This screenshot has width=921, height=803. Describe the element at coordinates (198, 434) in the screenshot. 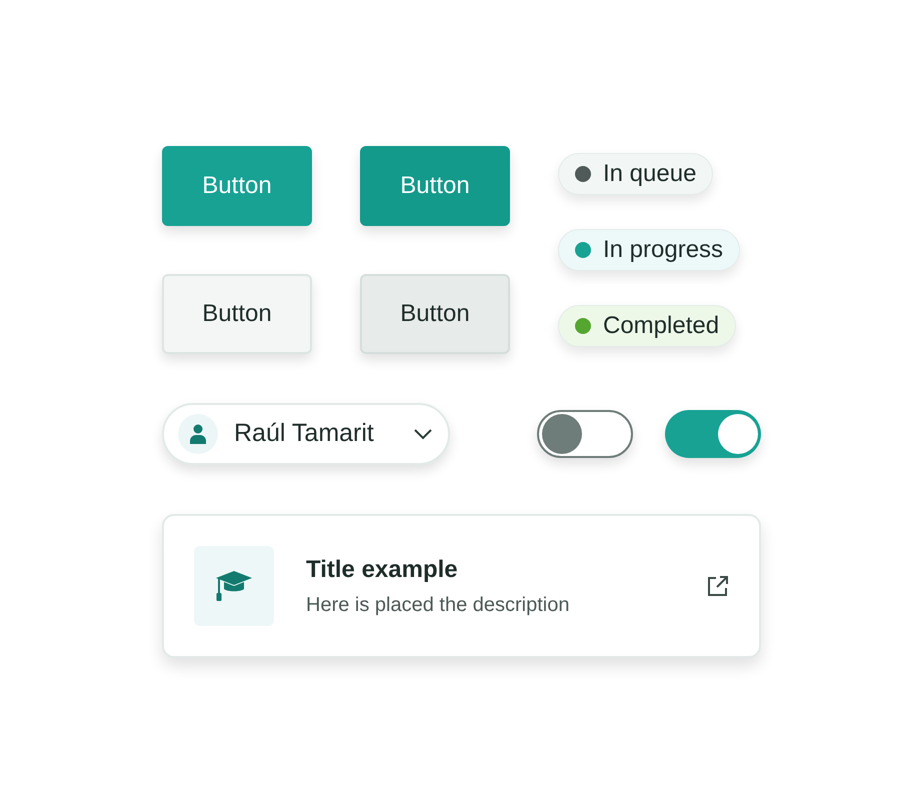

I see `avatar-icon` at that location.